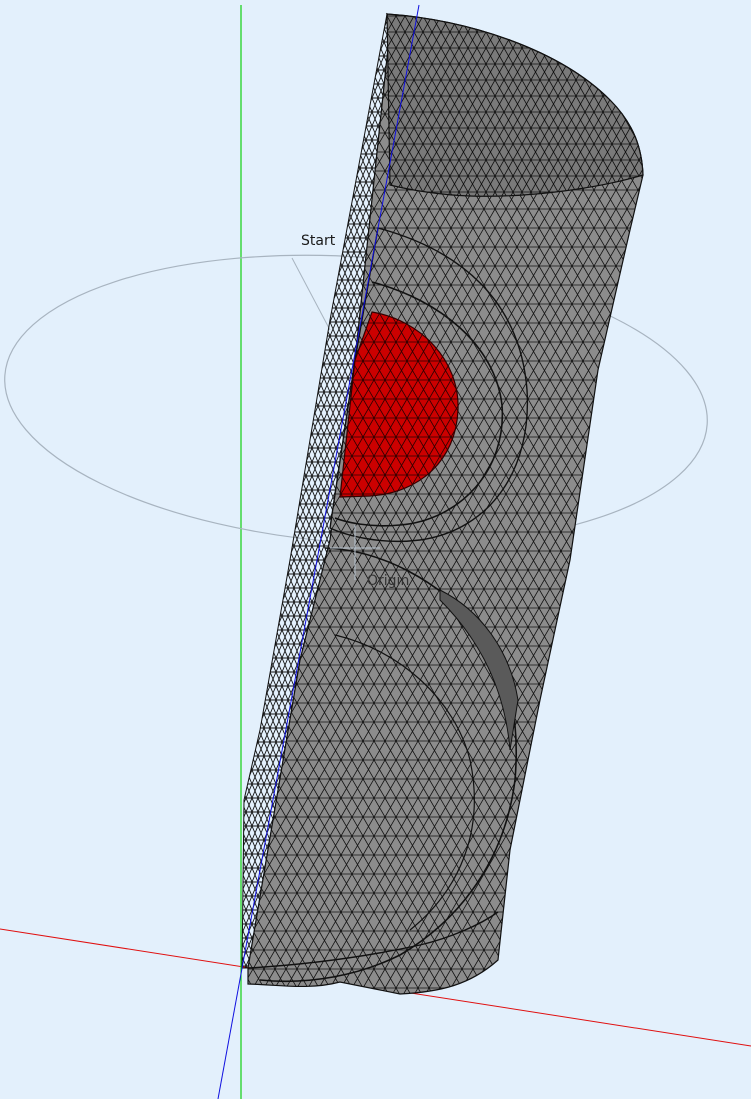 The image size is (751, 1099). I want to click on start-label: Start, so click(318, 241).